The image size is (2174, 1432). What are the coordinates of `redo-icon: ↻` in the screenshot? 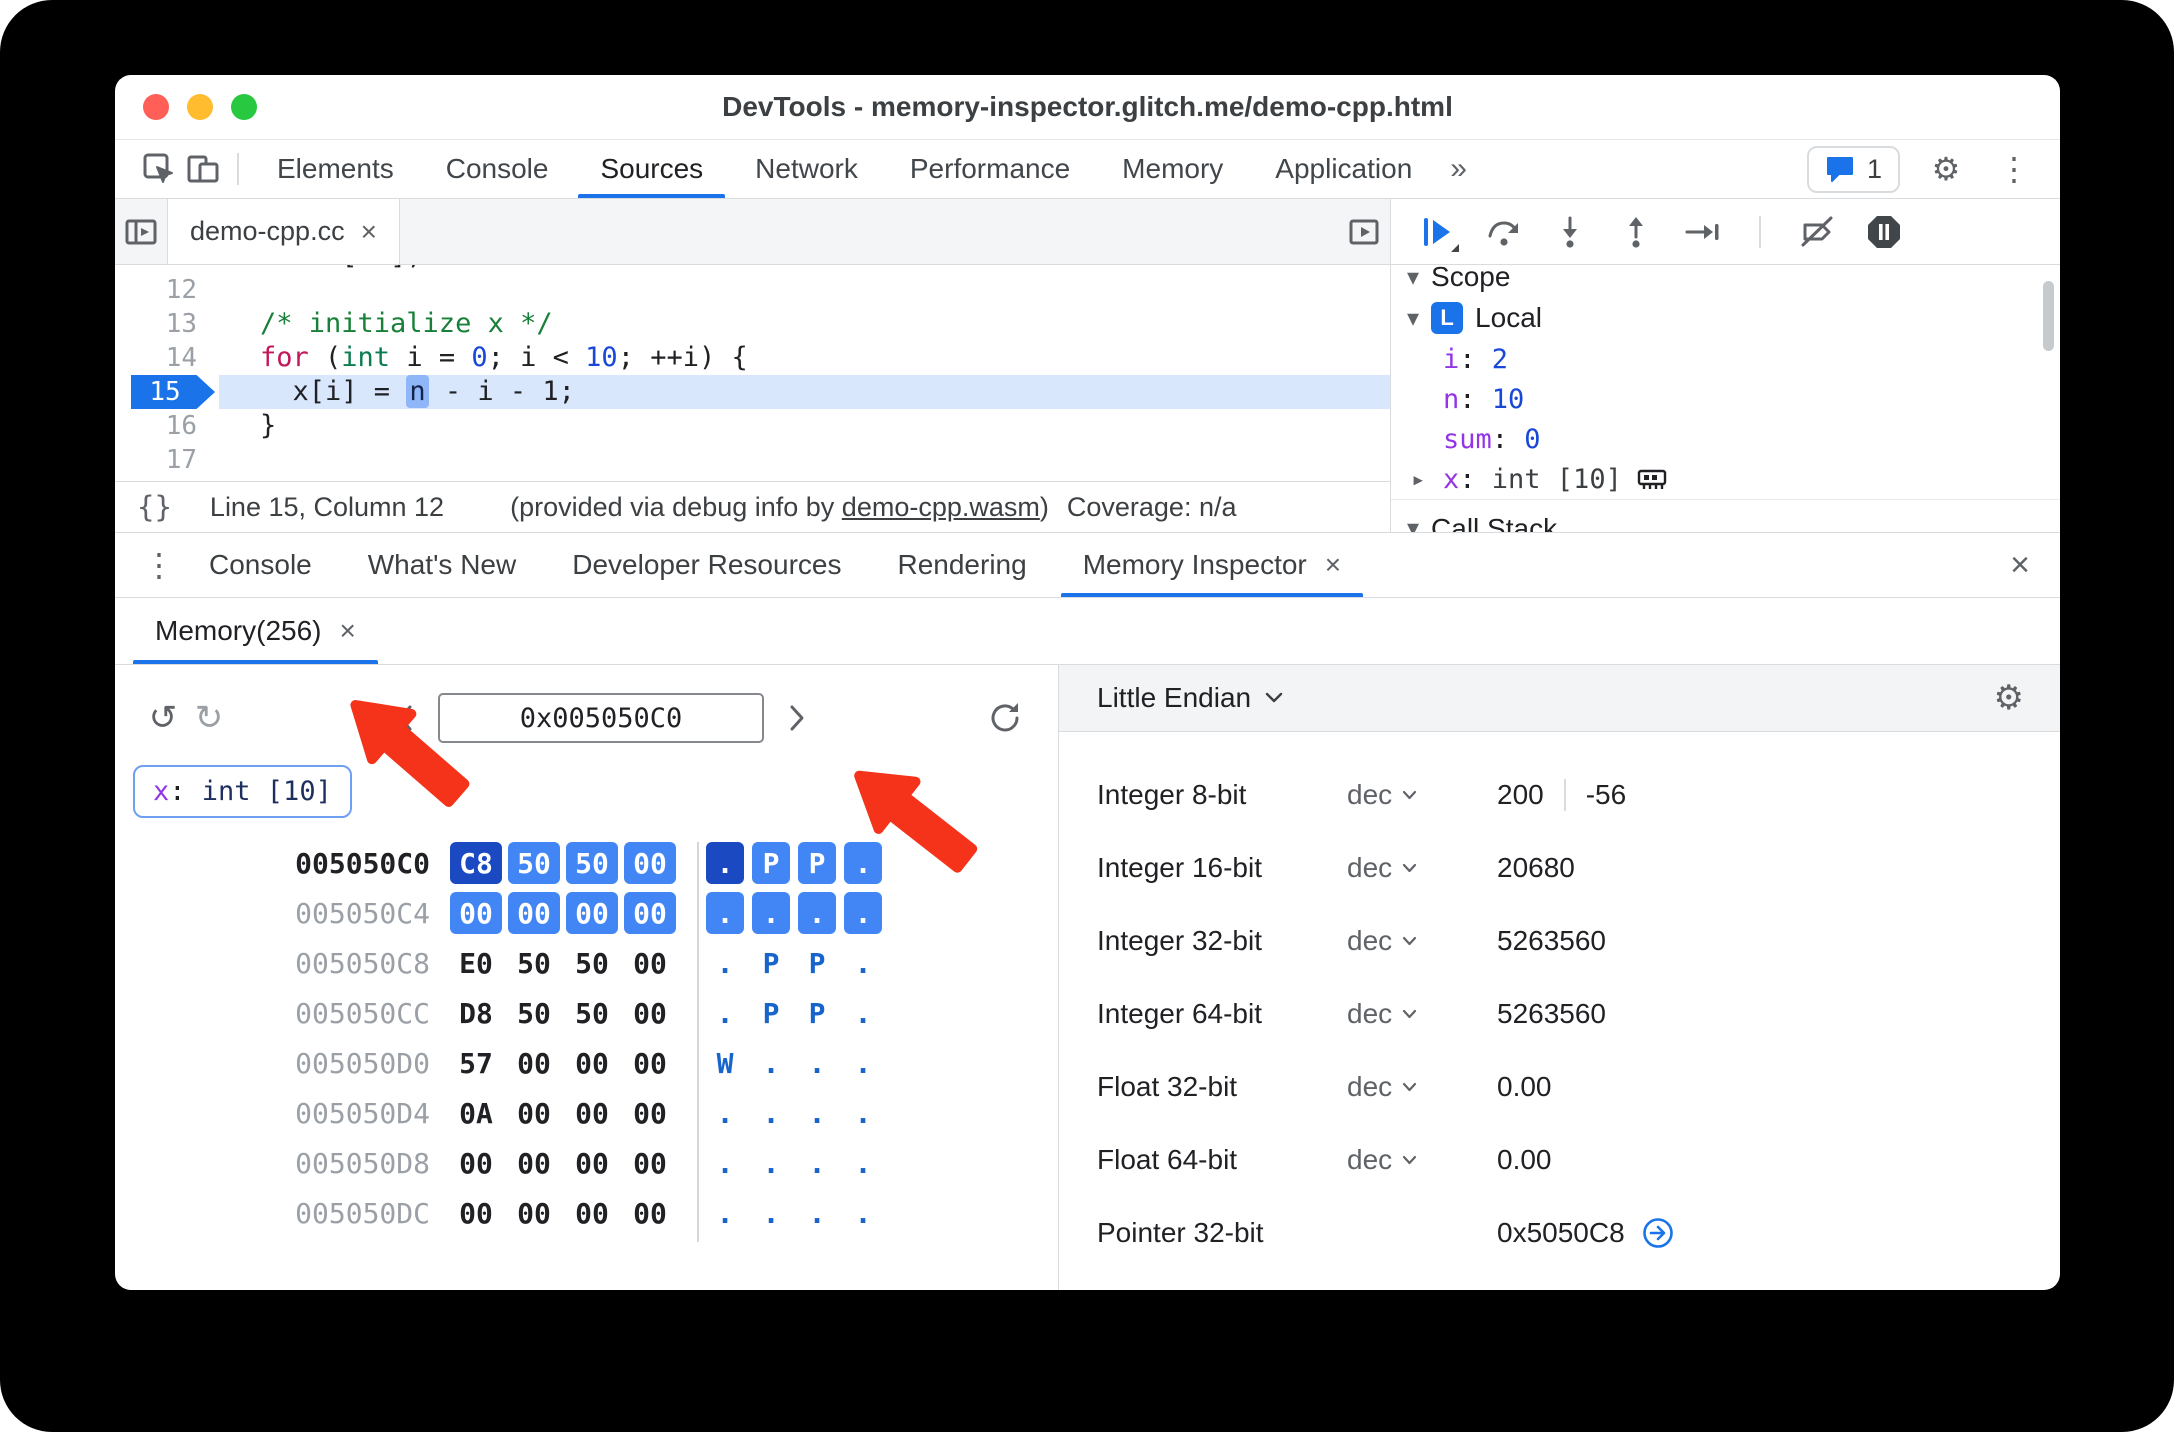 It's located at (209, 718).